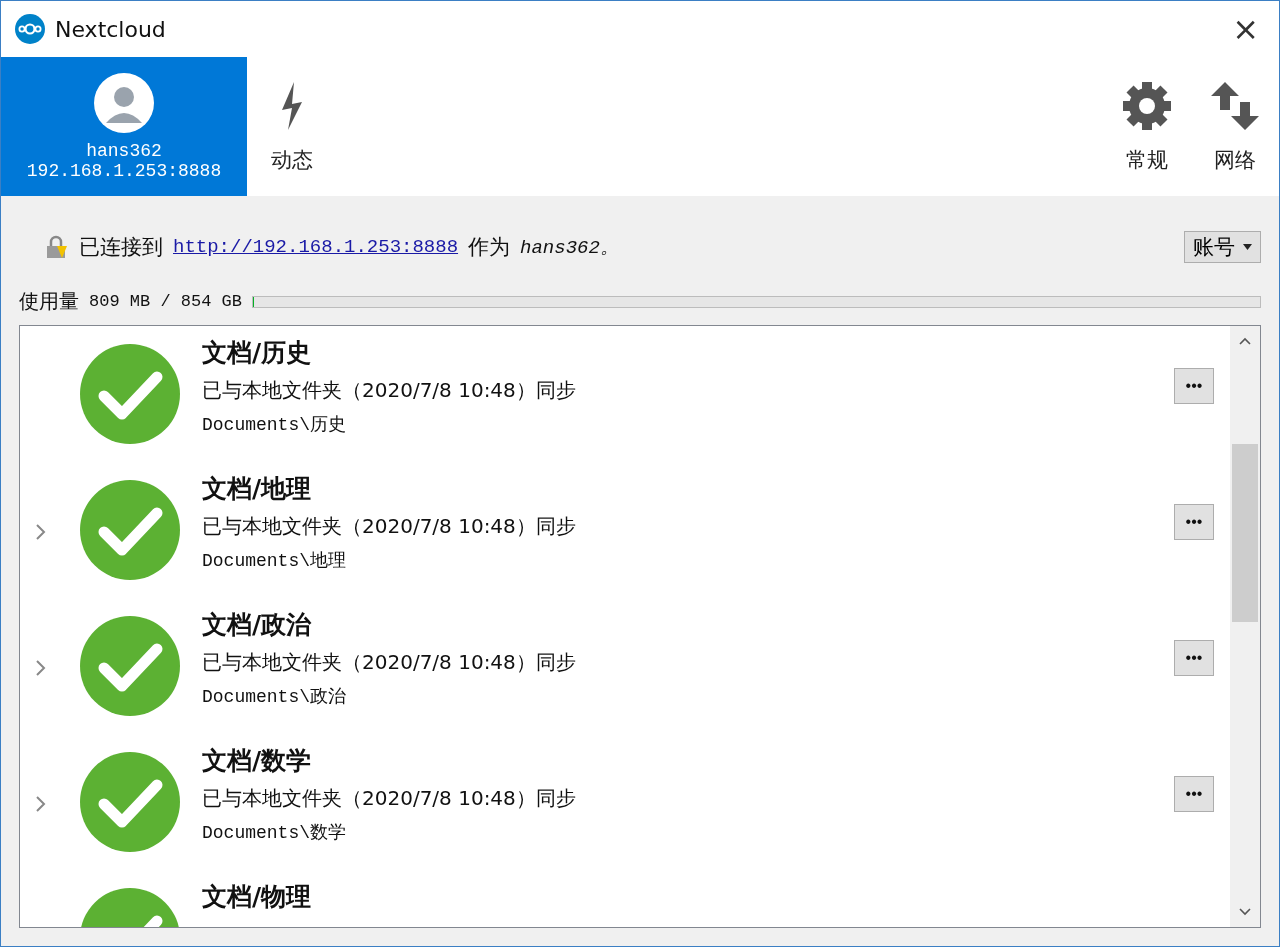 The height and width of the screenshot is (947, 1280). I want to click on connection-label: 已连接到, so click(121, 247).